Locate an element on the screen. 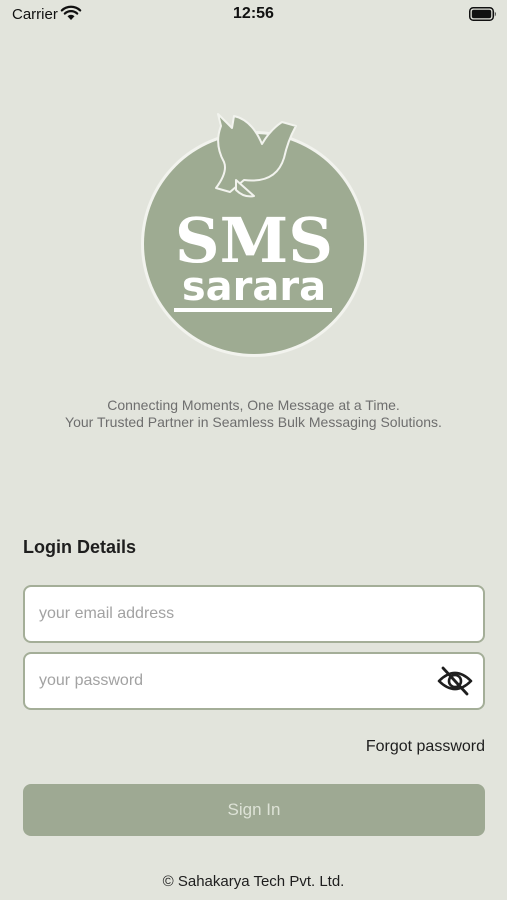  battery-icon is located at coordinates (482, 14).